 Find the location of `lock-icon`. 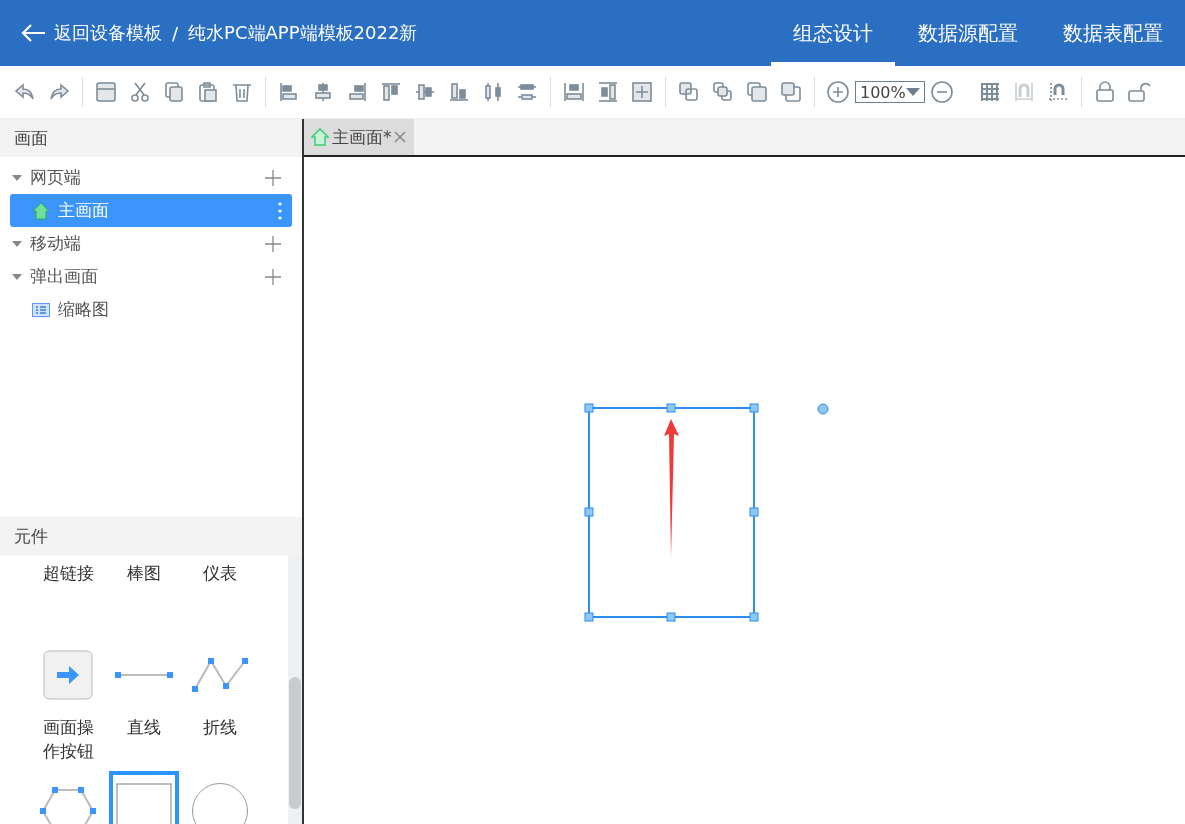

lock-icon is located at coordinates (1105, 92).